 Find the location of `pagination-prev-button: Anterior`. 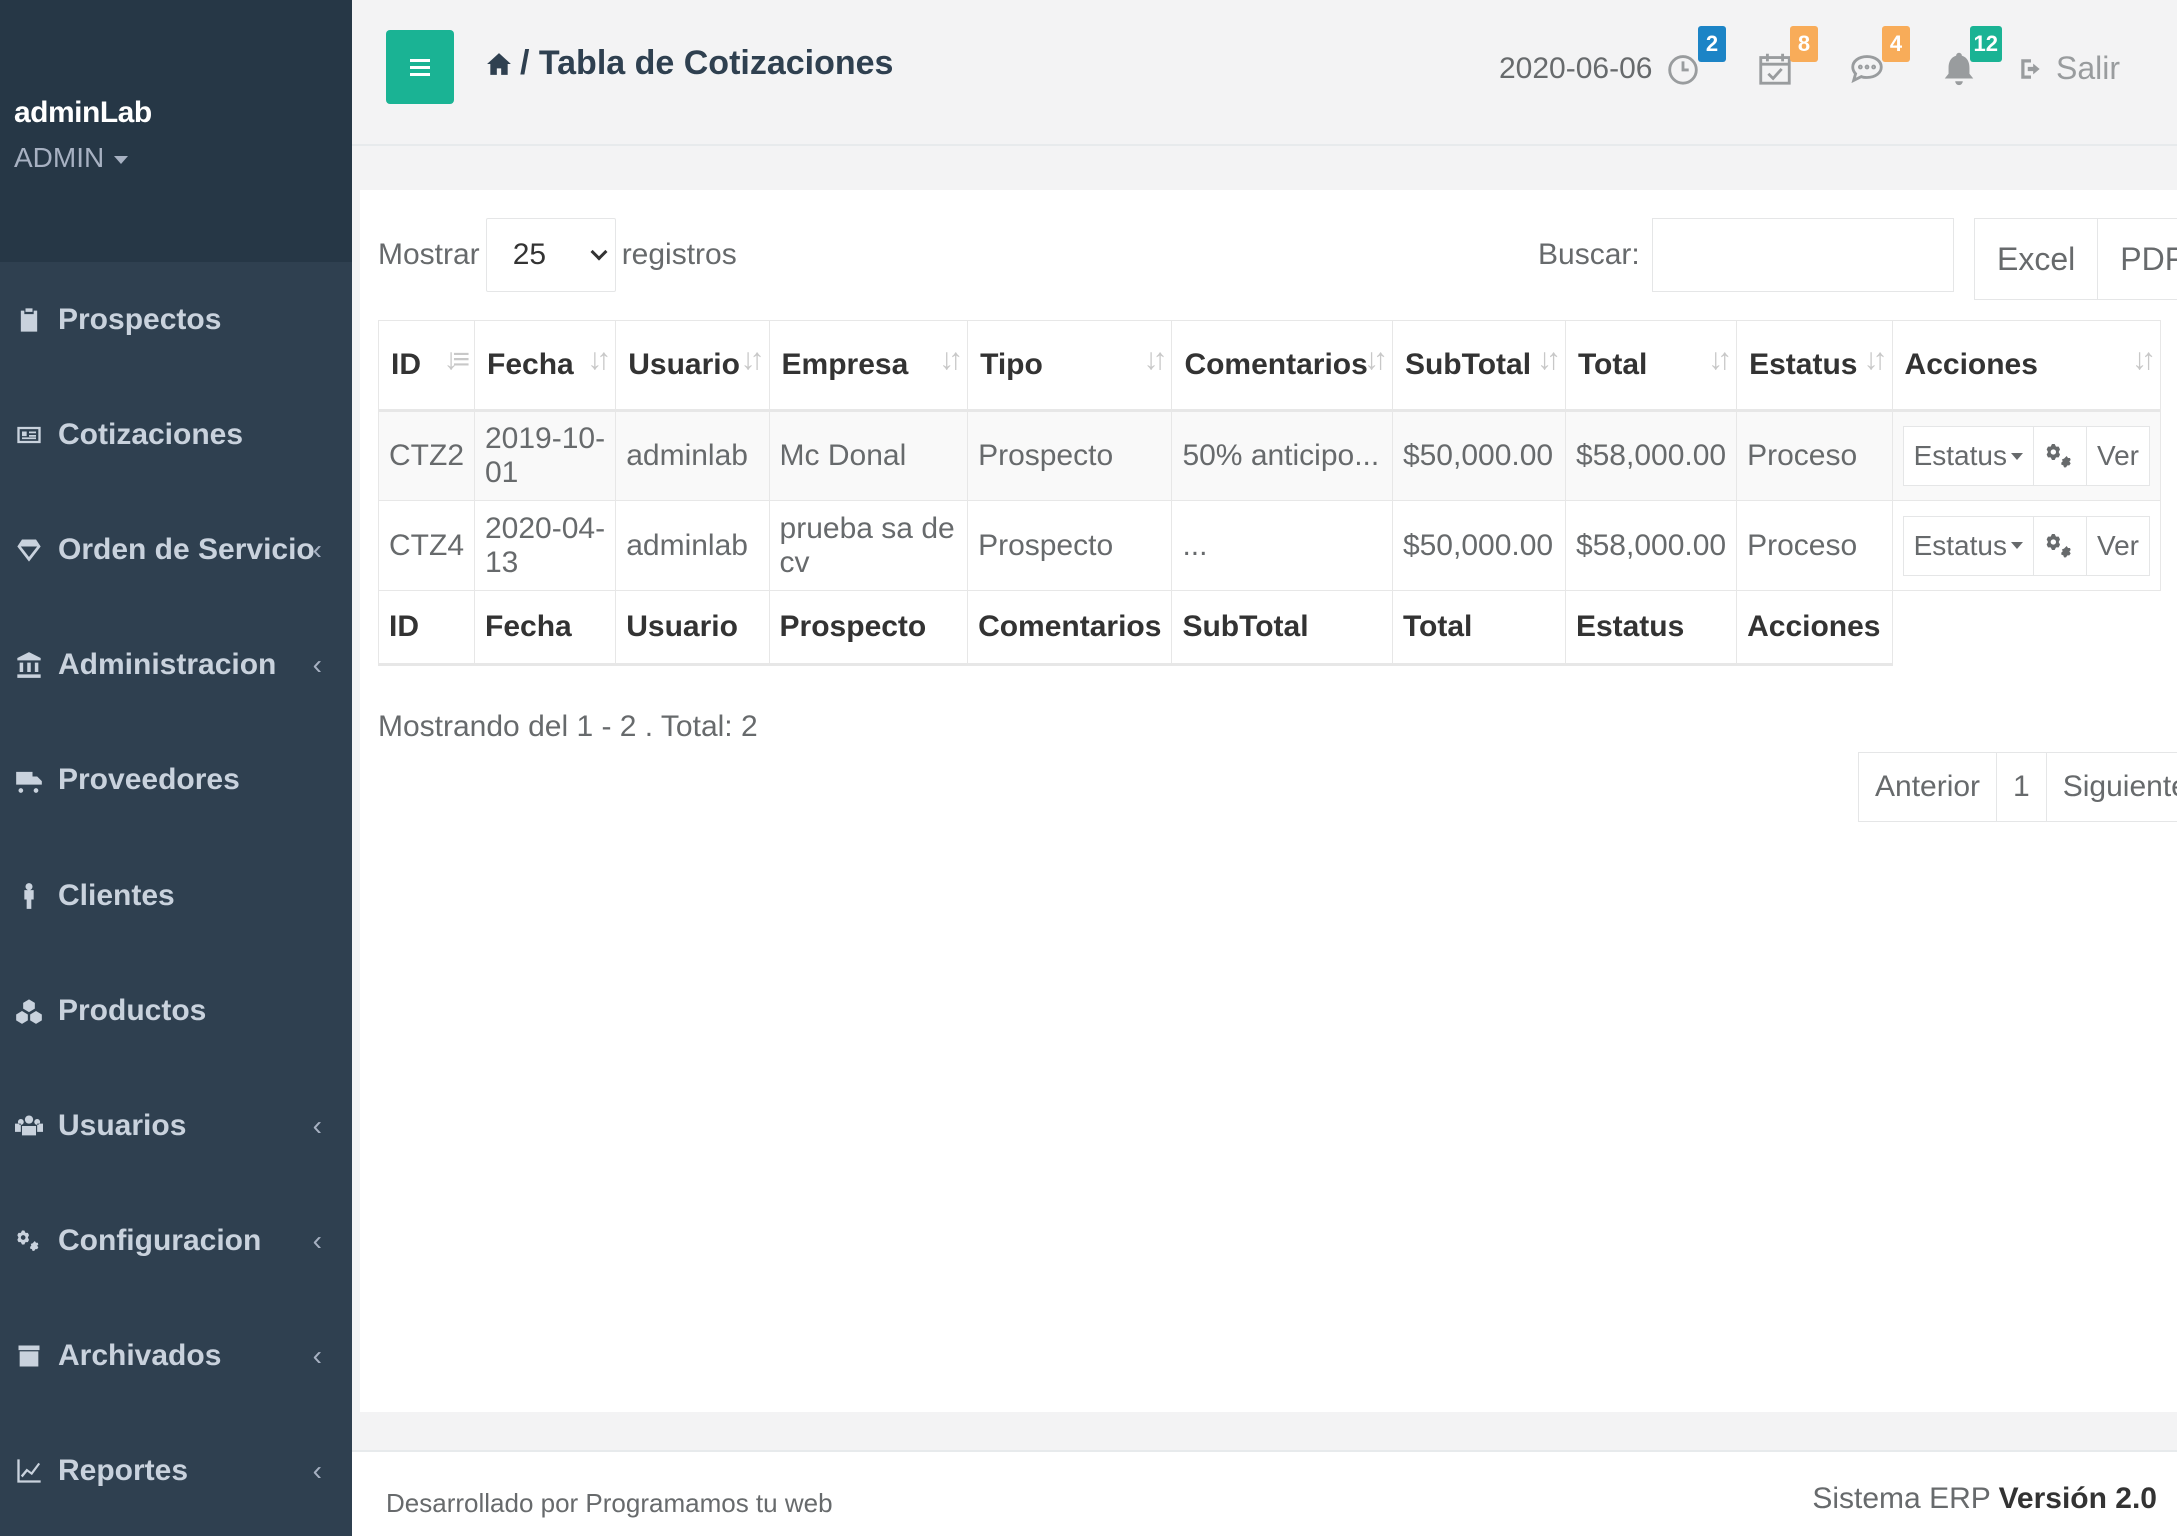

pagination-prev-button: Anterior is located at coordinates (1928, 787).